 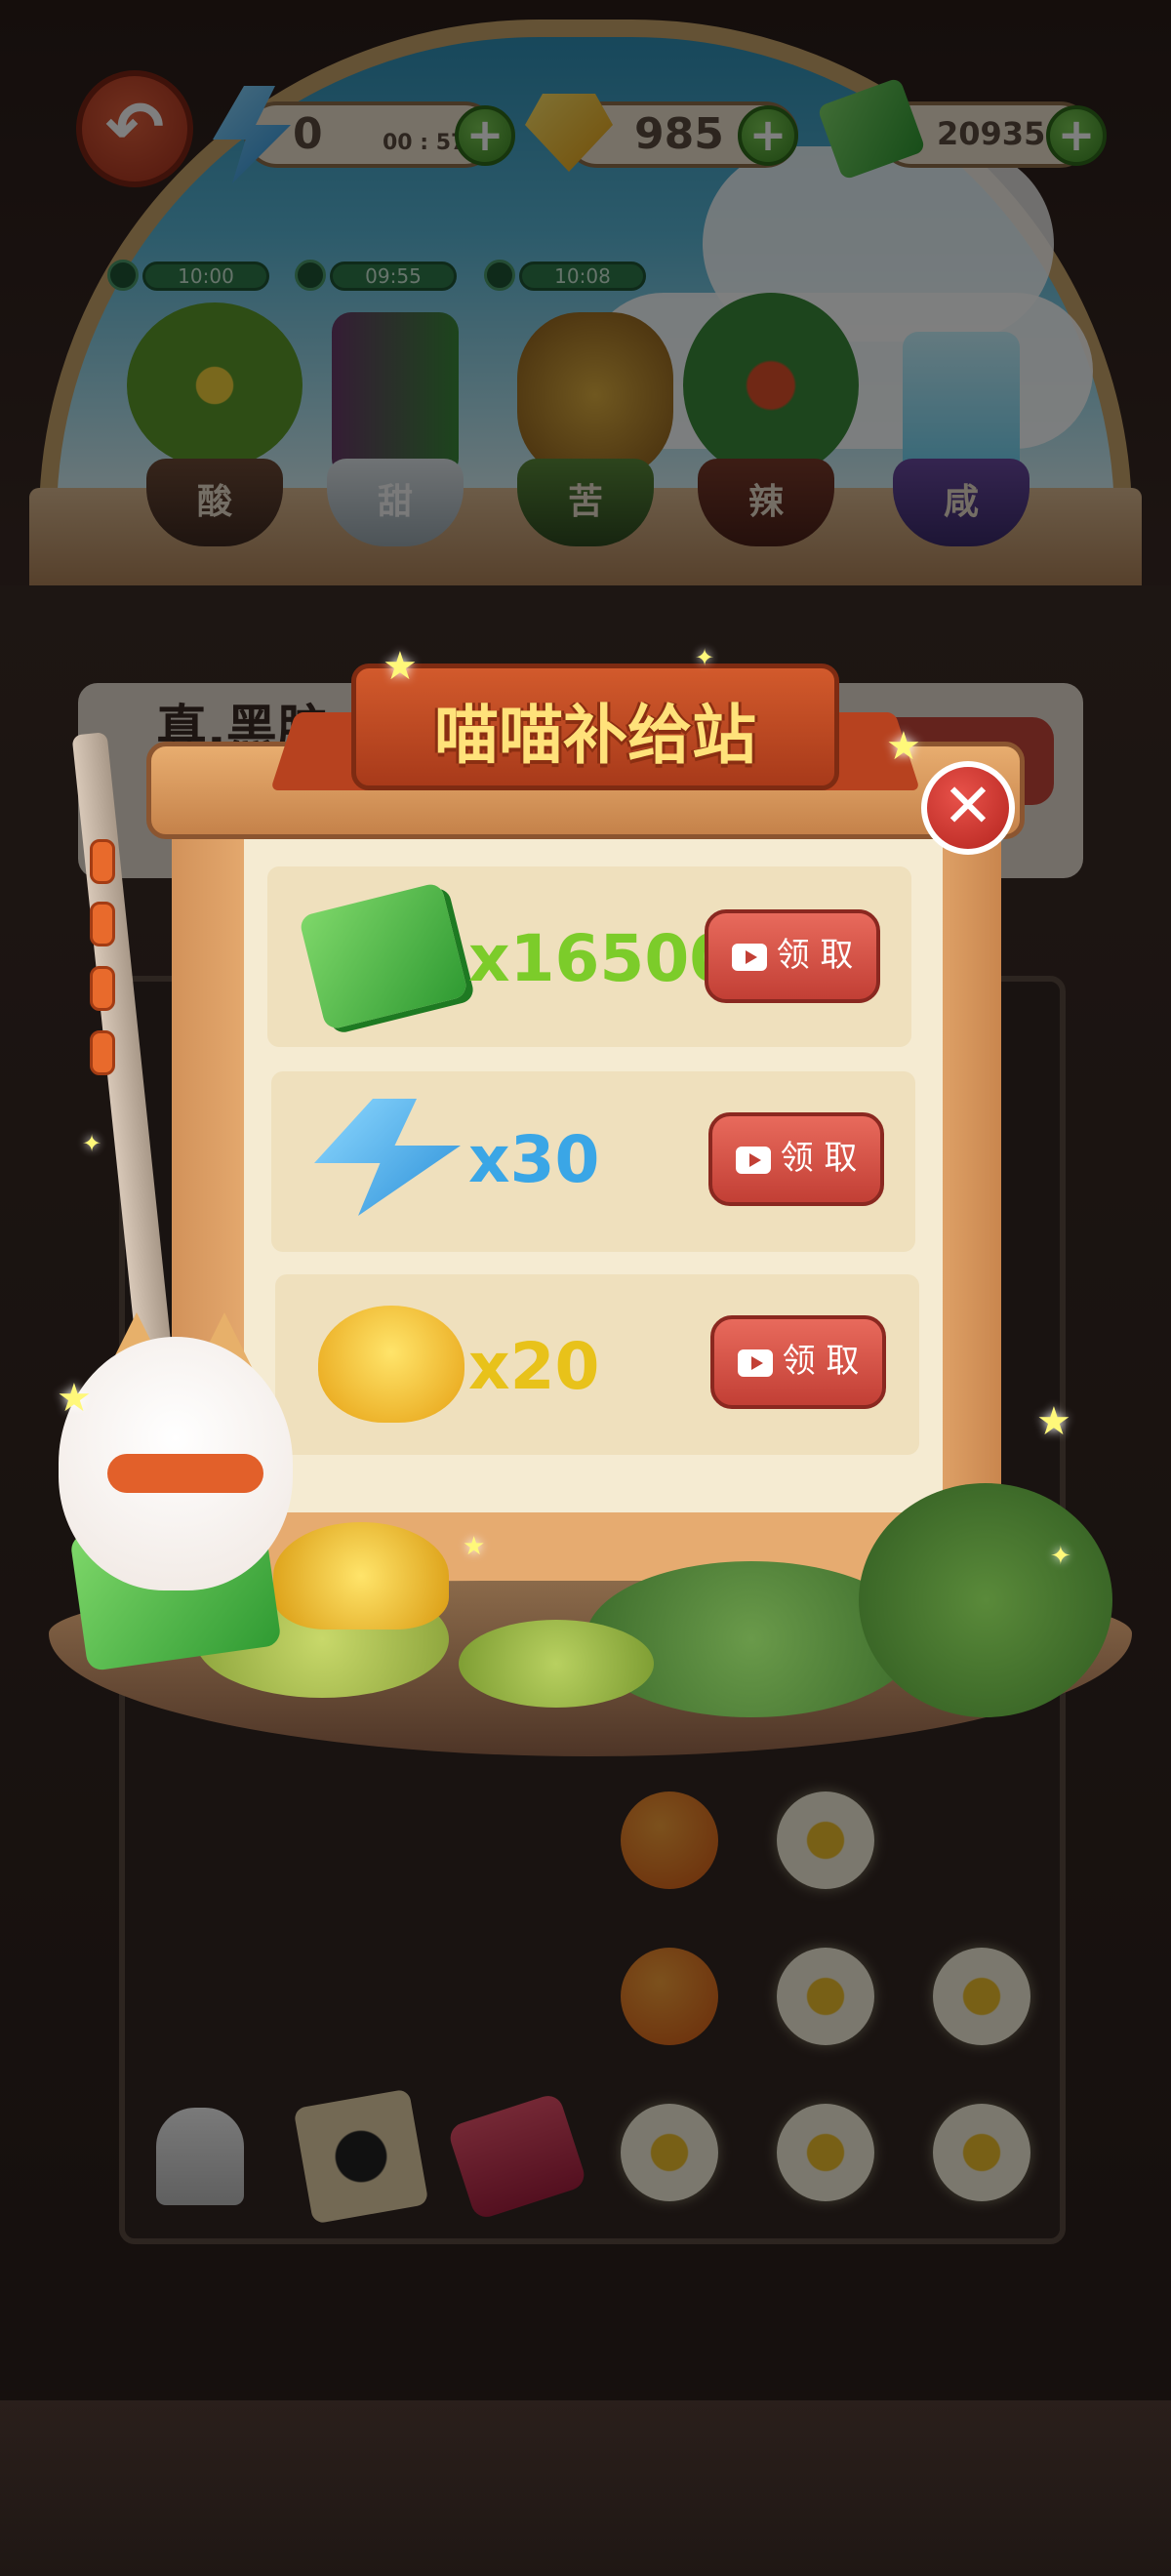 I want to click on claim-cash-button: 领 取, so click(x=792, y=956).